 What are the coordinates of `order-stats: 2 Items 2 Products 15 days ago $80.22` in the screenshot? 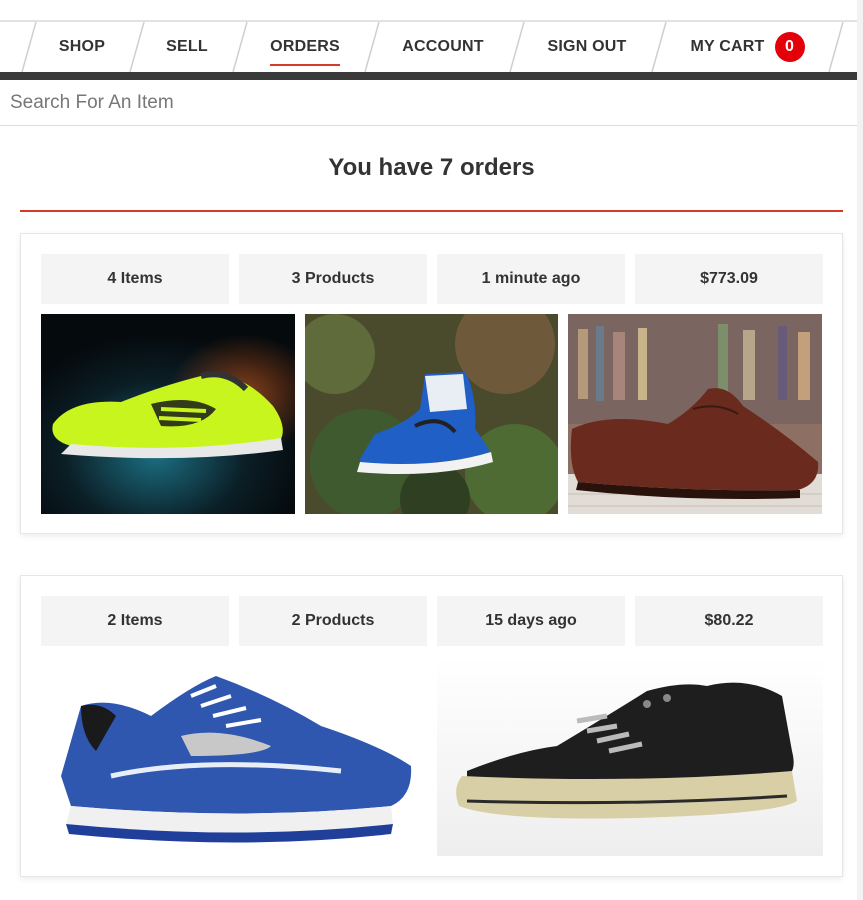 It's located at (432, 621).